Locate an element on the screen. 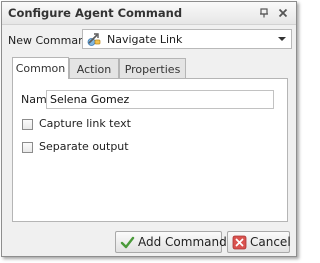 The height and width of the screenshot is (263, 320). tab-properties-label: Properties is located at coordinates (152, 69).